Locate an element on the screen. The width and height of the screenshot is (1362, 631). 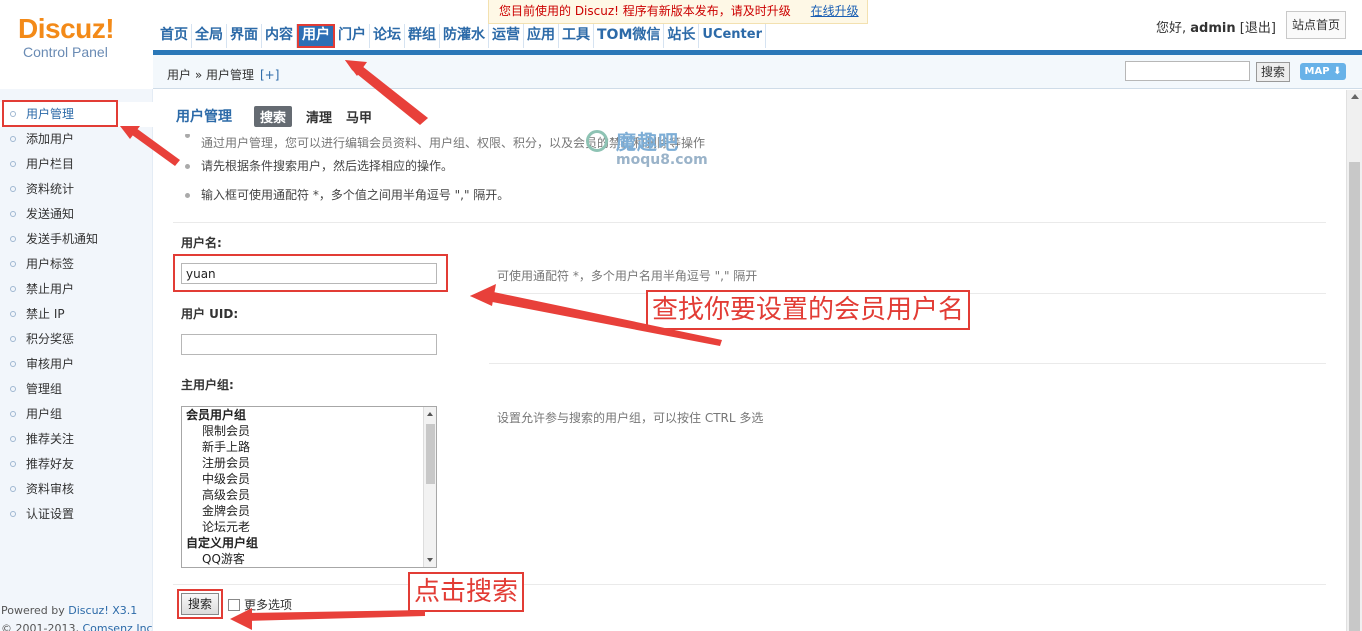
tip-text: 输入框可使用通配符 *，多个值之间用半角逗号 "," 隔开。 is located at coordinates (355, 195).